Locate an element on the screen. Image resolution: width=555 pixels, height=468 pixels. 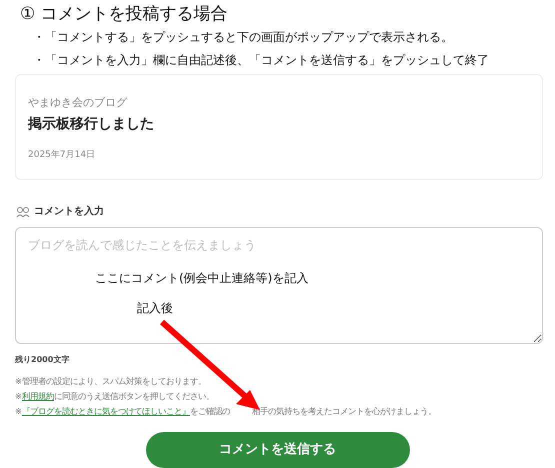
note-text: ※利用規約に同意のうえ送信ボタンを押してください。 is located at coordinates (115, 396).